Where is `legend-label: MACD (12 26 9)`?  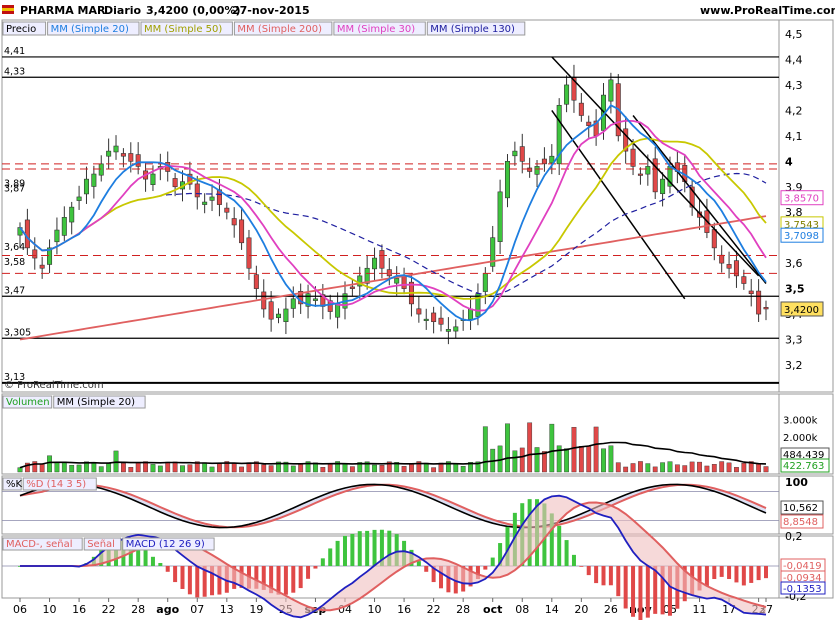
legend-label: MACD (12 26 9) is located at coordinates (165, 544).